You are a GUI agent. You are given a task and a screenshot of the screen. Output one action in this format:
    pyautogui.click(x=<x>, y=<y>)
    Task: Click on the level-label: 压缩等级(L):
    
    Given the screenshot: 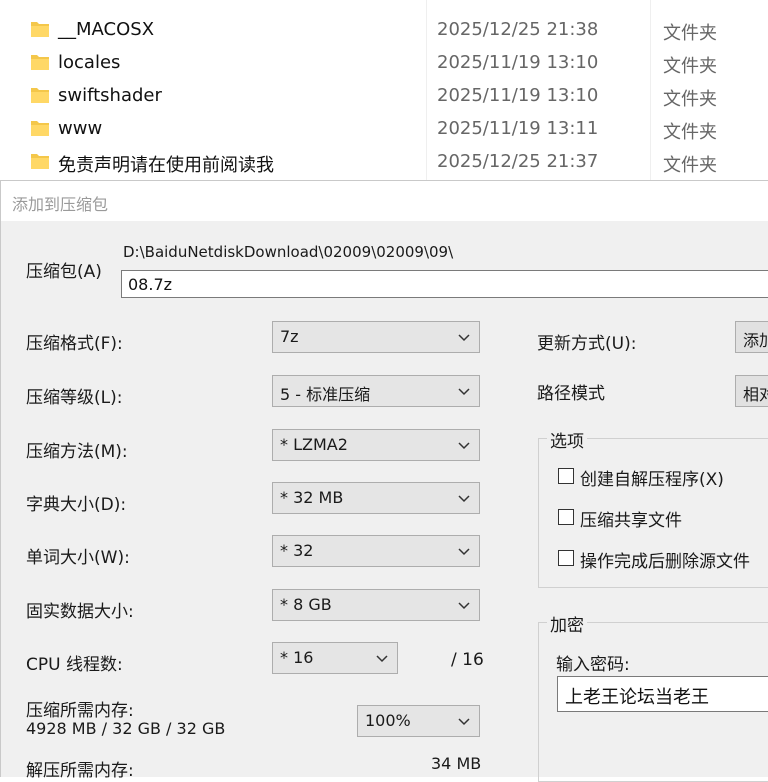 What is the action you would take?
    pyautogui.click(x=74, y=398)
    